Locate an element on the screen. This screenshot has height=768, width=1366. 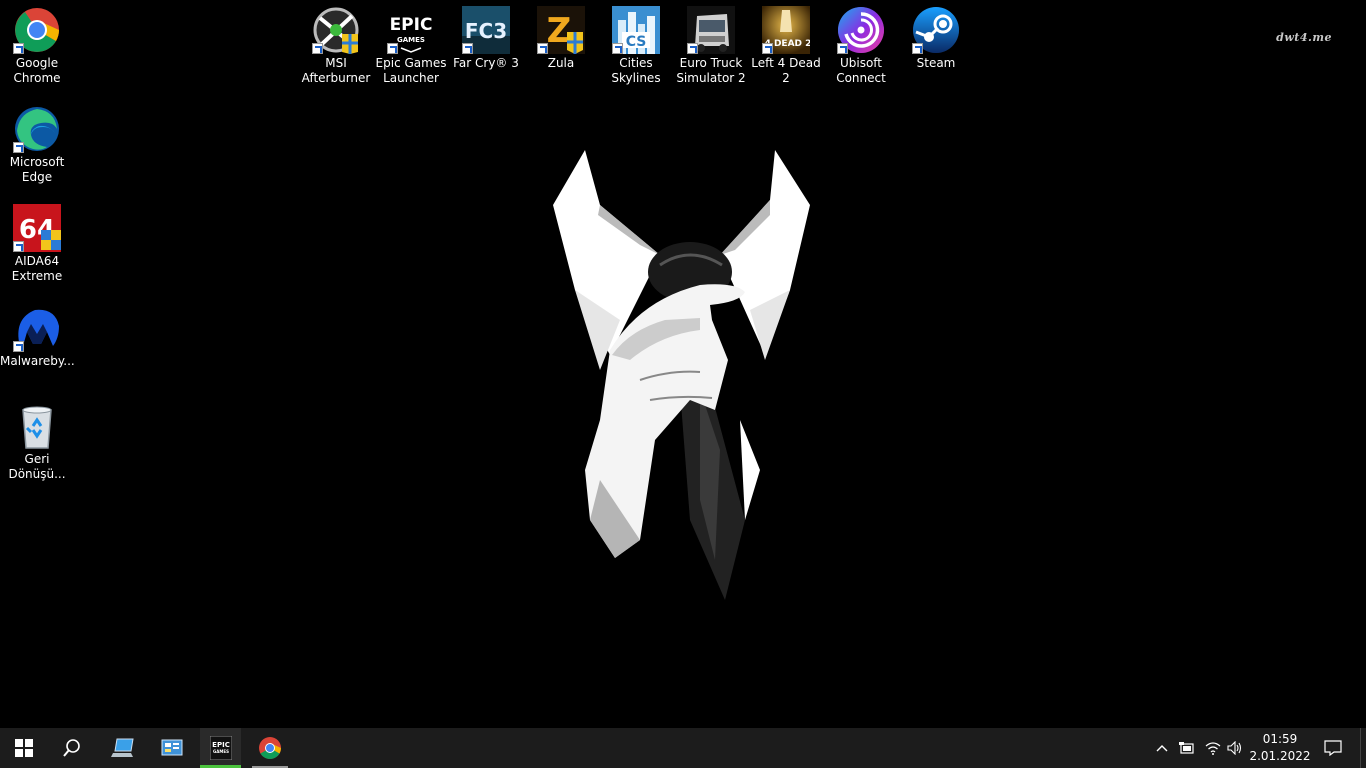
desktop-icon-label: Microsoft Edge is located at coordinates (37, 169).